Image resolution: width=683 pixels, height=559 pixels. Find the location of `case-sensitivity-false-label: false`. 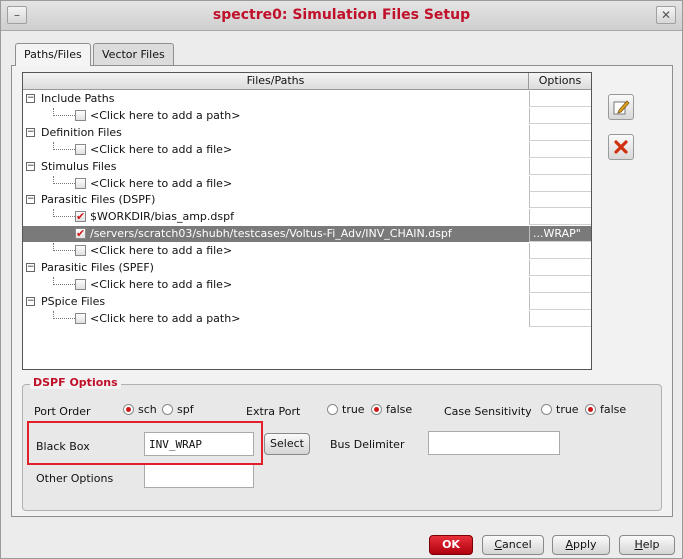

case-sensitivity-false-label: false is located at coordinates (613, 409).